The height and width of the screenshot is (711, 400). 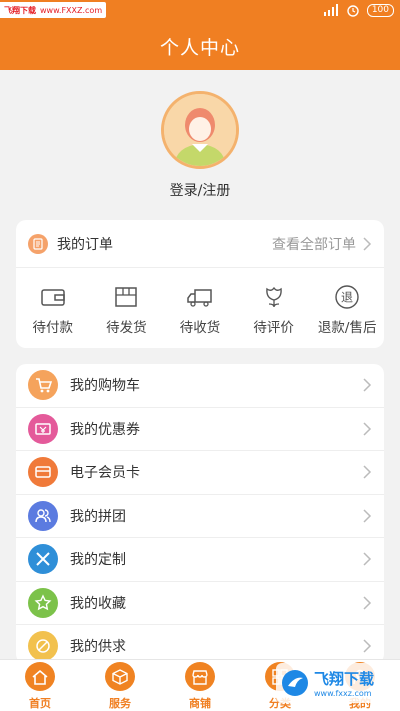 I want to click on cart-icon, so click(x=43, y=385).